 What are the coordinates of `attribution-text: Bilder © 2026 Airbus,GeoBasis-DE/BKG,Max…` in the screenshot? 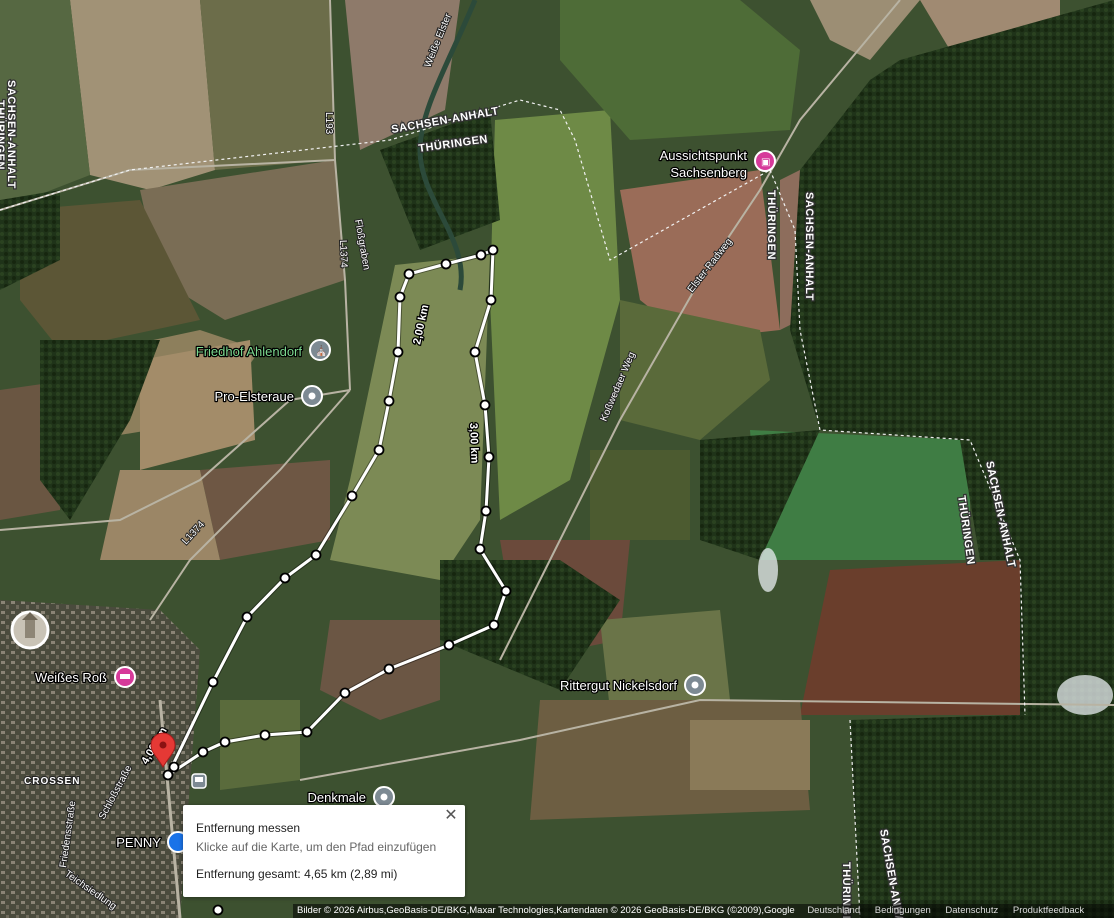 It's located at (546, 910).